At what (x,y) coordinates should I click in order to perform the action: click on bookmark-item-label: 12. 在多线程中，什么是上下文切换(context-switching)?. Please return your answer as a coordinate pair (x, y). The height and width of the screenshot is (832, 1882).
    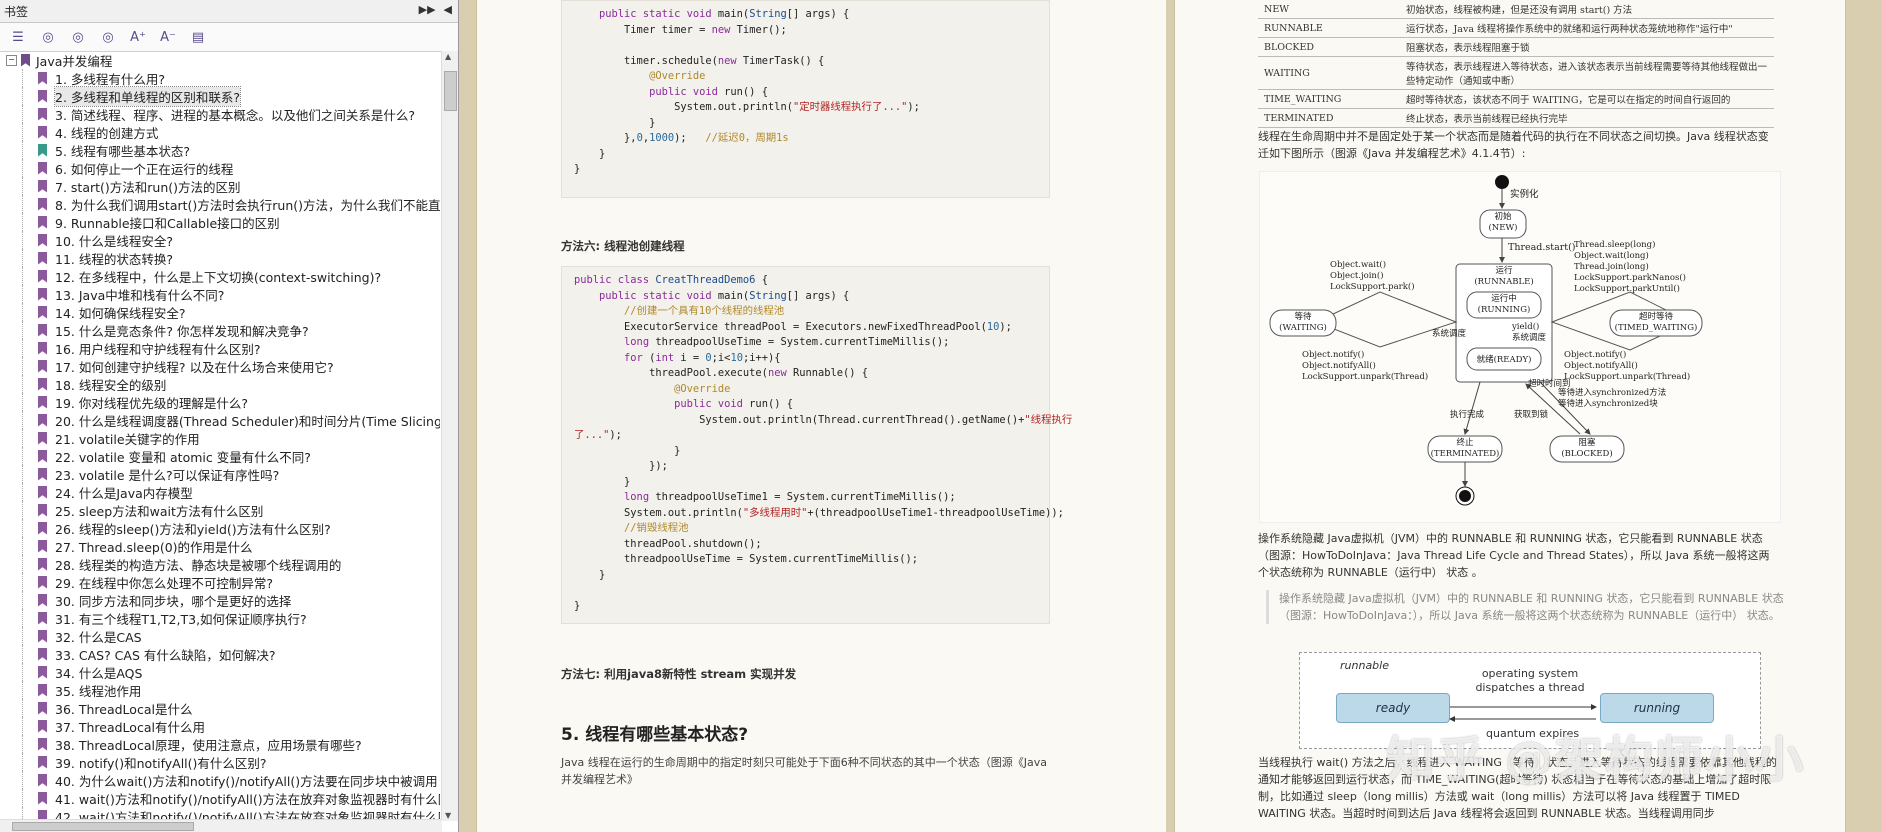
    Looking at the image, I should click on (218, 277).